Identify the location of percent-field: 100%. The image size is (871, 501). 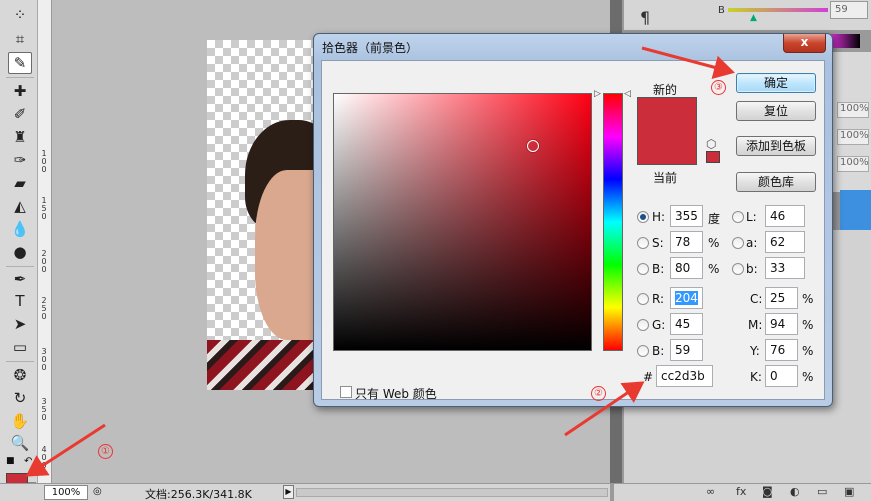
(853, 164).